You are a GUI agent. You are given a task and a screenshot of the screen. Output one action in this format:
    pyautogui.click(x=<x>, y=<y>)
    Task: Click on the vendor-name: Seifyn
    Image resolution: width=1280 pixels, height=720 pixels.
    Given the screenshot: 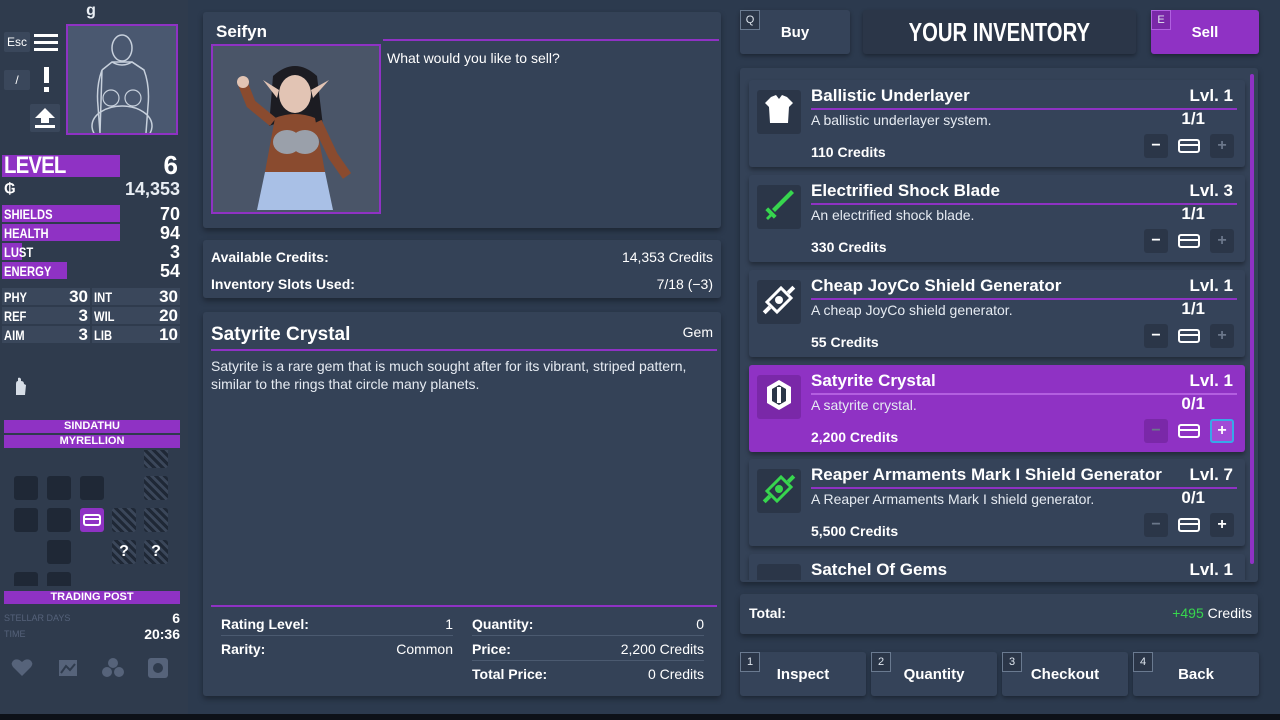 What is the action you would take?
    pyautogui.click(x=242, y=31)
    